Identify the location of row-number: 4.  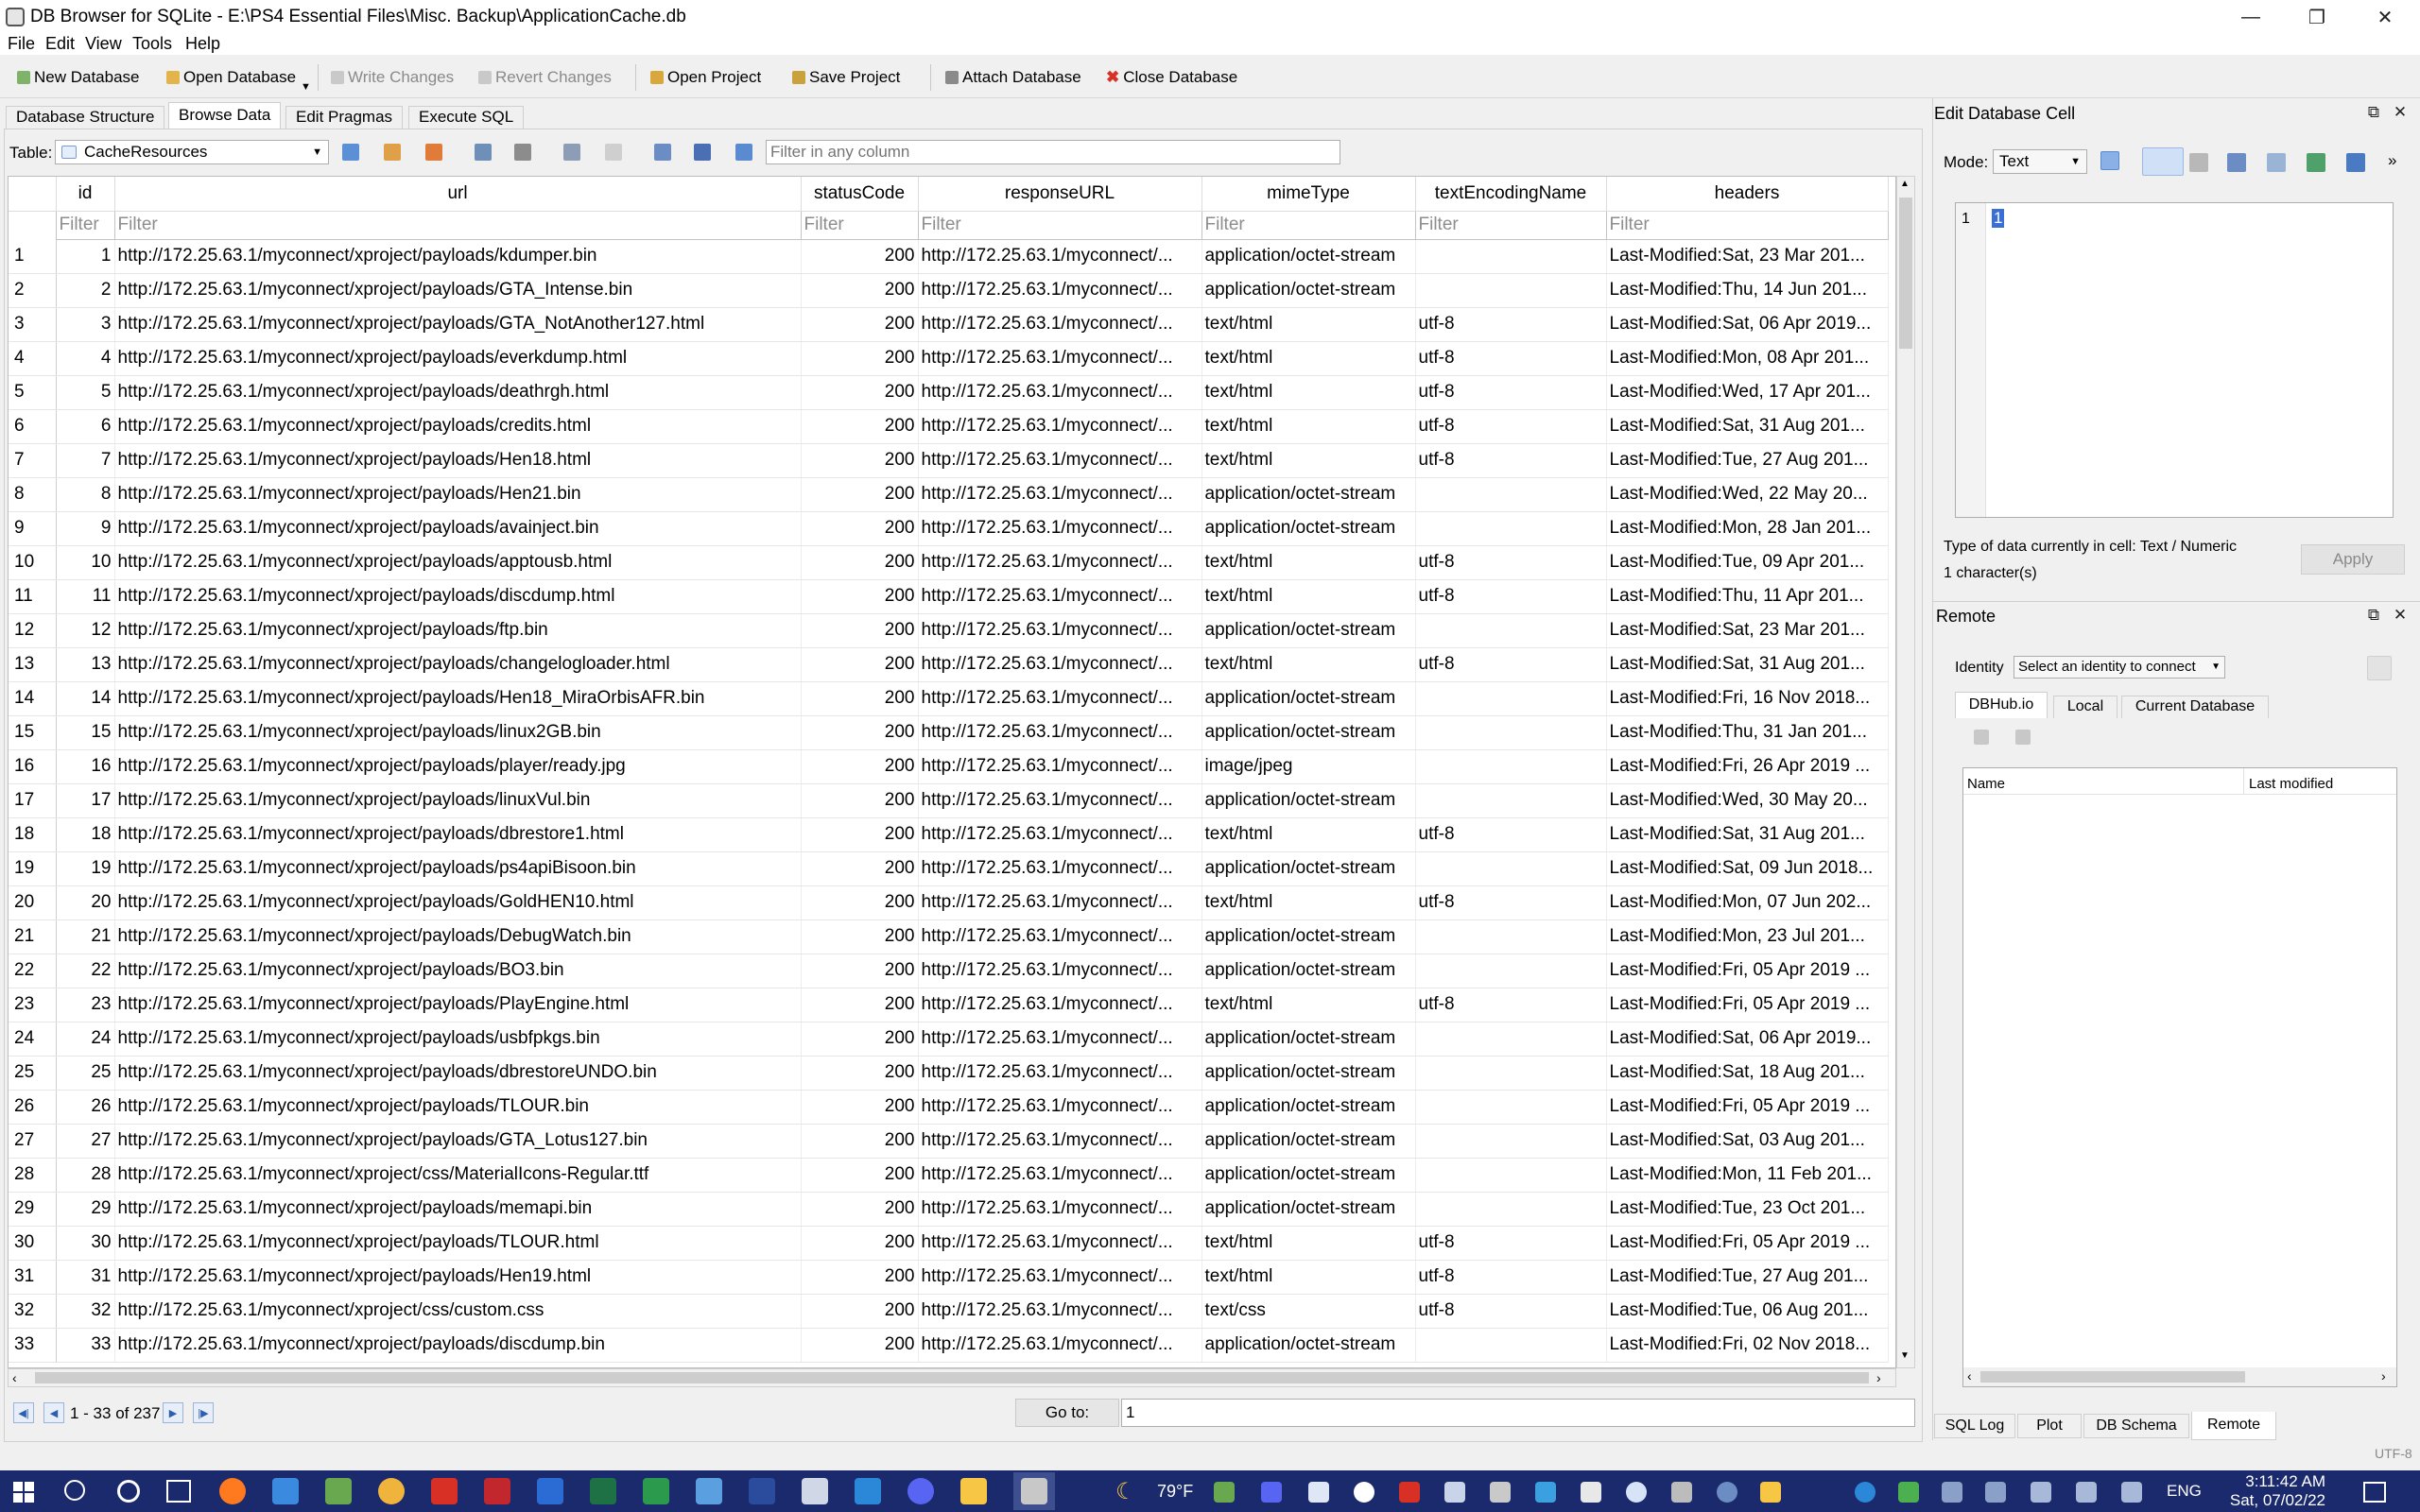
(33, 358).